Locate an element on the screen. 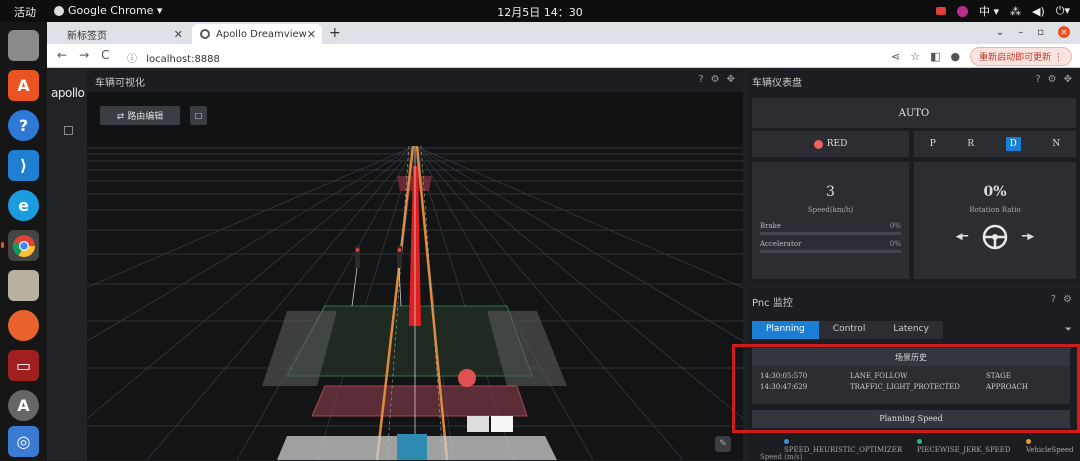 The image size is (1080, 461). forward-icon: → is located at coordinates (84, 55).